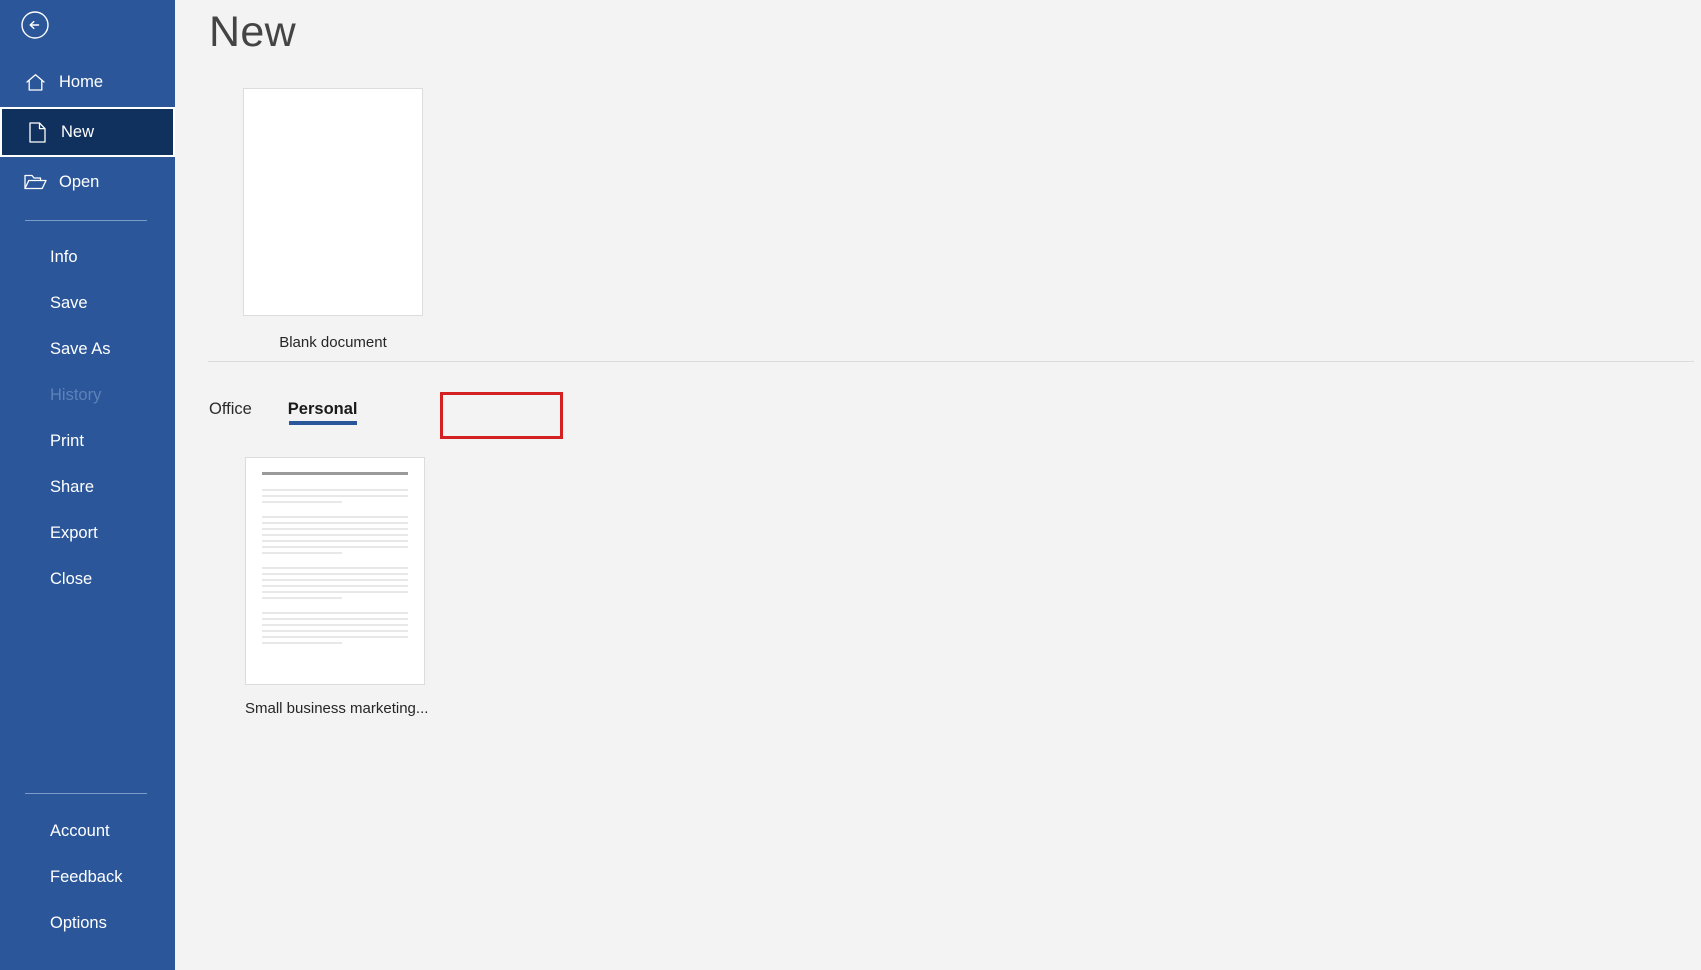 This screenshot has height=970, width=1701. Describe the element at coordinates (79, 181) in the screenshot. I see `sidebar-item-label-open: Open` at that location.